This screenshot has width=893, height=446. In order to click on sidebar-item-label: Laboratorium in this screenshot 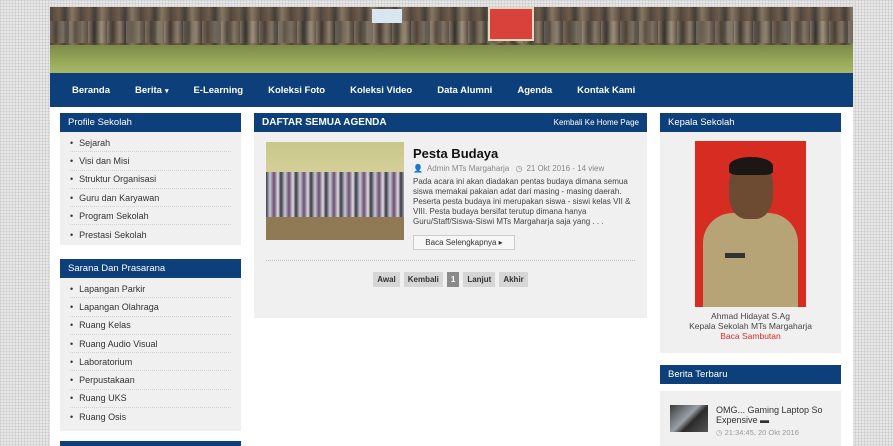, I will do `click(106, 361)`.